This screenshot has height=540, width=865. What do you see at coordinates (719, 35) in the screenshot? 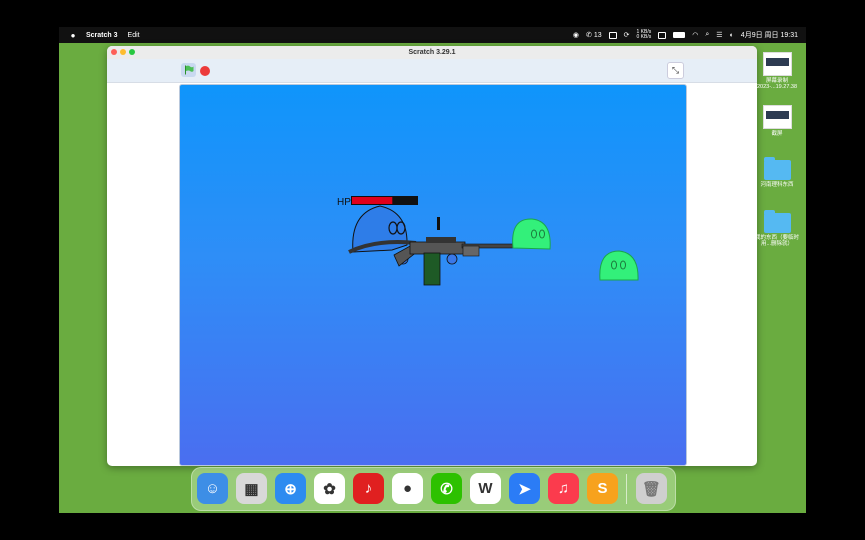
I see `control-center-icon: ☰` at bounding box center [719, 35].